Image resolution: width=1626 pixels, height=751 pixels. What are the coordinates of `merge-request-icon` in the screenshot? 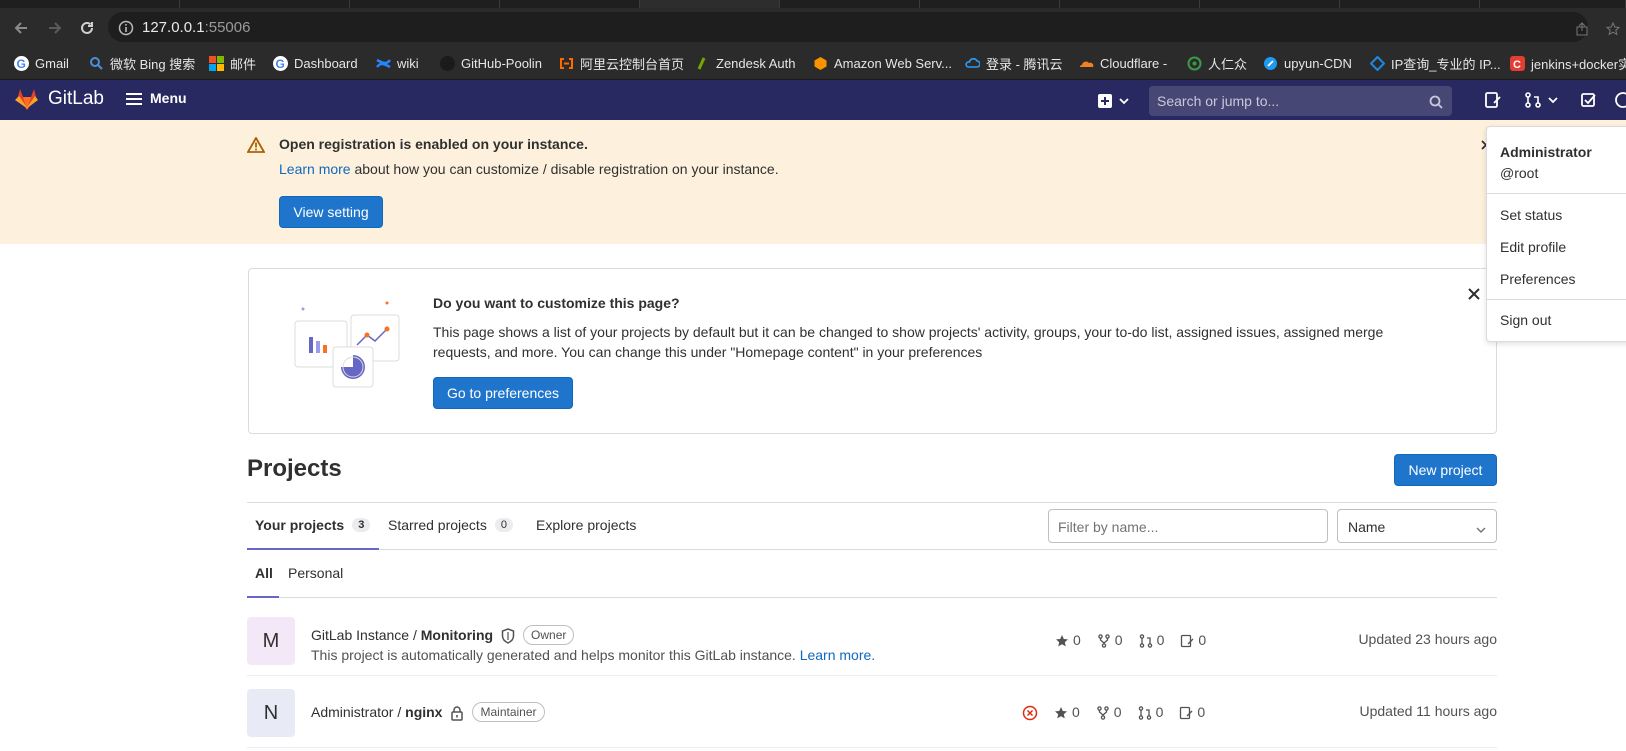 It's located at (1145, 712).